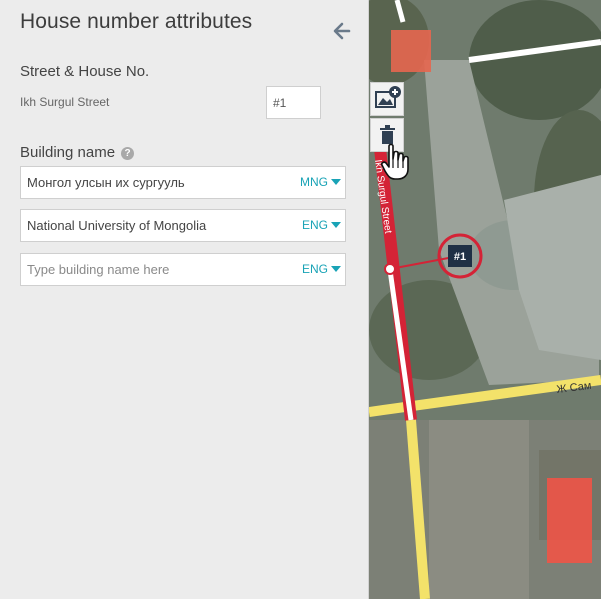 The width and height of the screenshot is (601, 599). I want to click on help-icon: ?, so click(128, 153).